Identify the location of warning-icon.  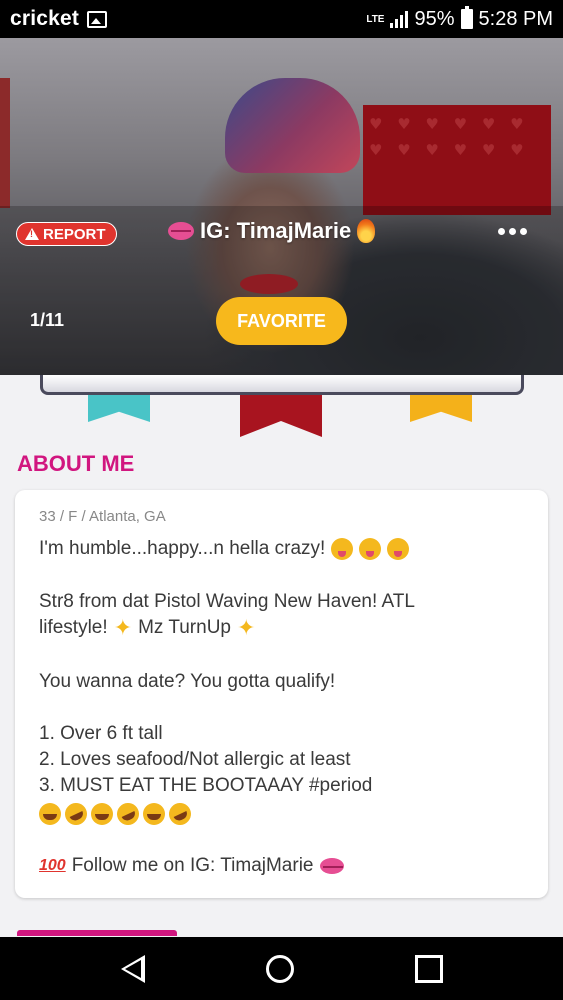
(32, 234).